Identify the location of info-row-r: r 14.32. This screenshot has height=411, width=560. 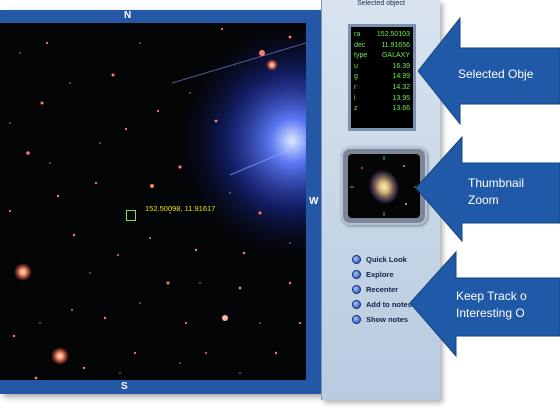
(382, 88).